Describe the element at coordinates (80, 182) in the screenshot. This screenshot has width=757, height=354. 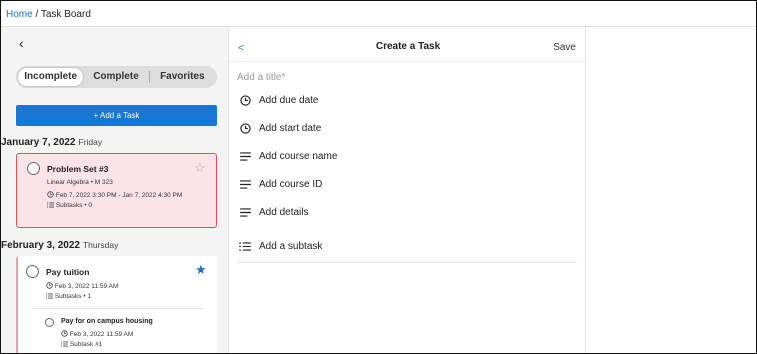
I see `task-course: Linear Algebra • M 323` at that location.